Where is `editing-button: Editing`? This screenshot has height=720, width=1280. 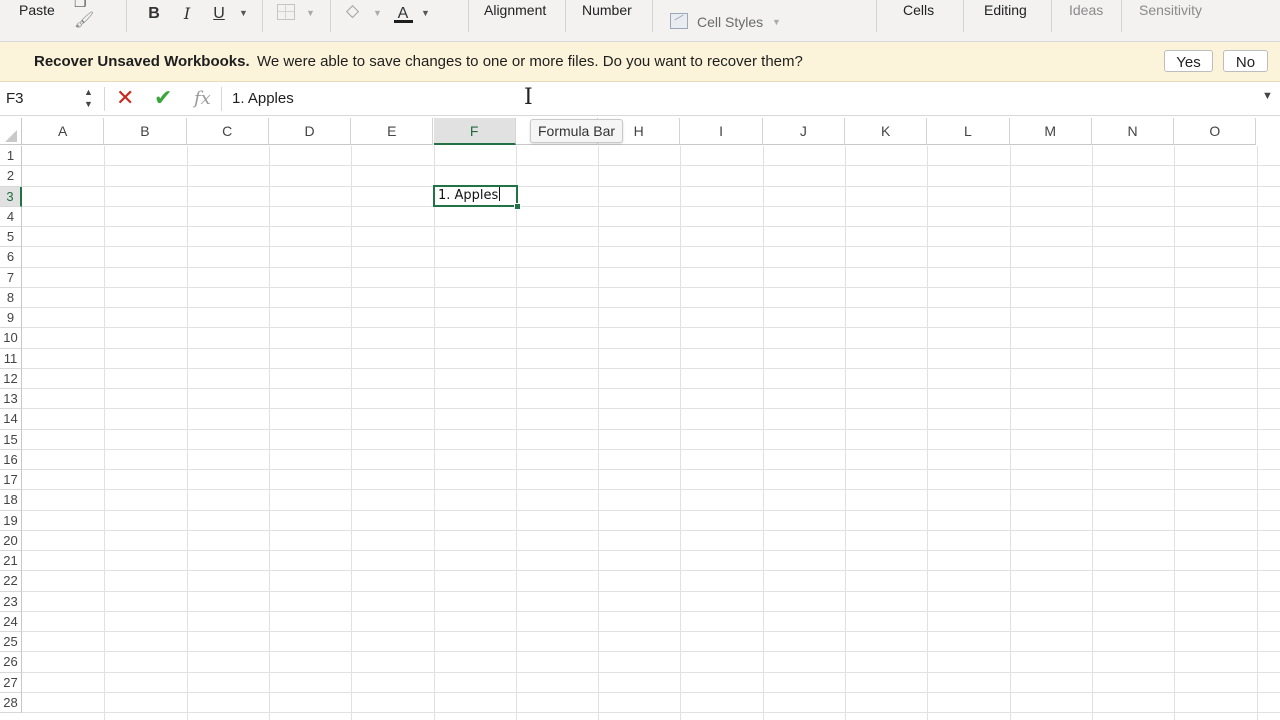 editing-button: Editing is located at coordinates (1005, 10).